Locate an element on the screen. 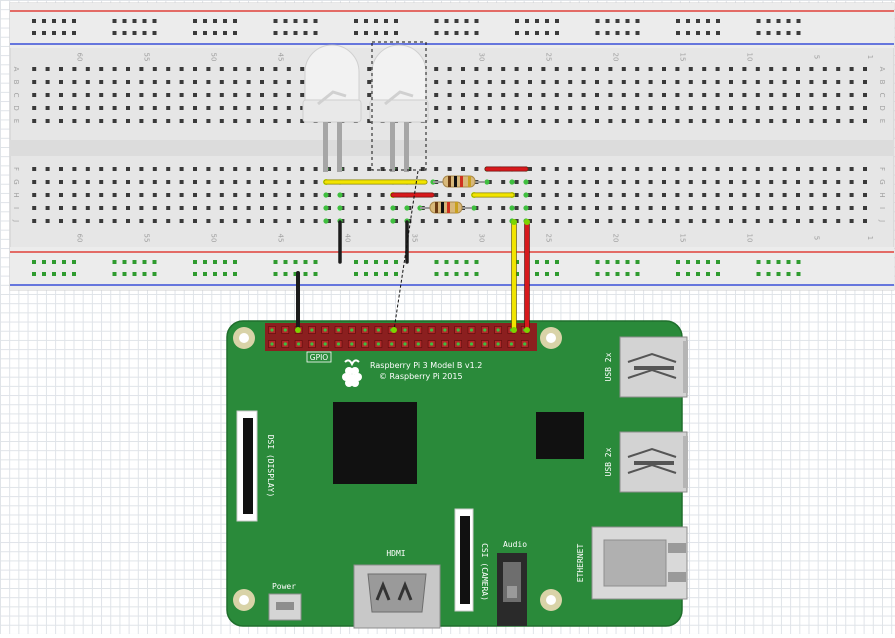 The width and height of the screenshot is (895, 638). center-channel is located at coordinates (452, 148).